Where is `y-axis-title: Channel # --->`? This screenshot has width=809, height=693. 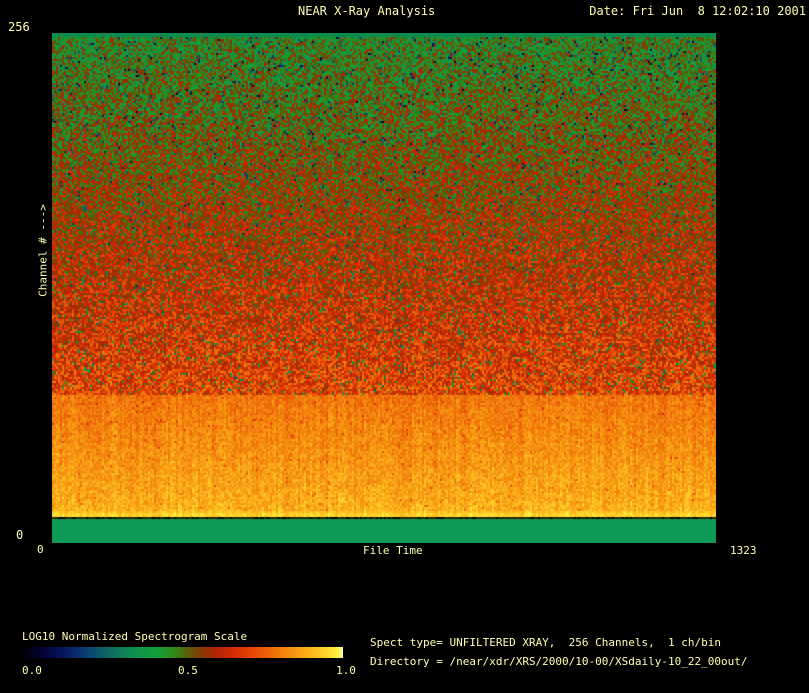
y-axis-title: Channel # ---> is located at coordinates (43, 250).